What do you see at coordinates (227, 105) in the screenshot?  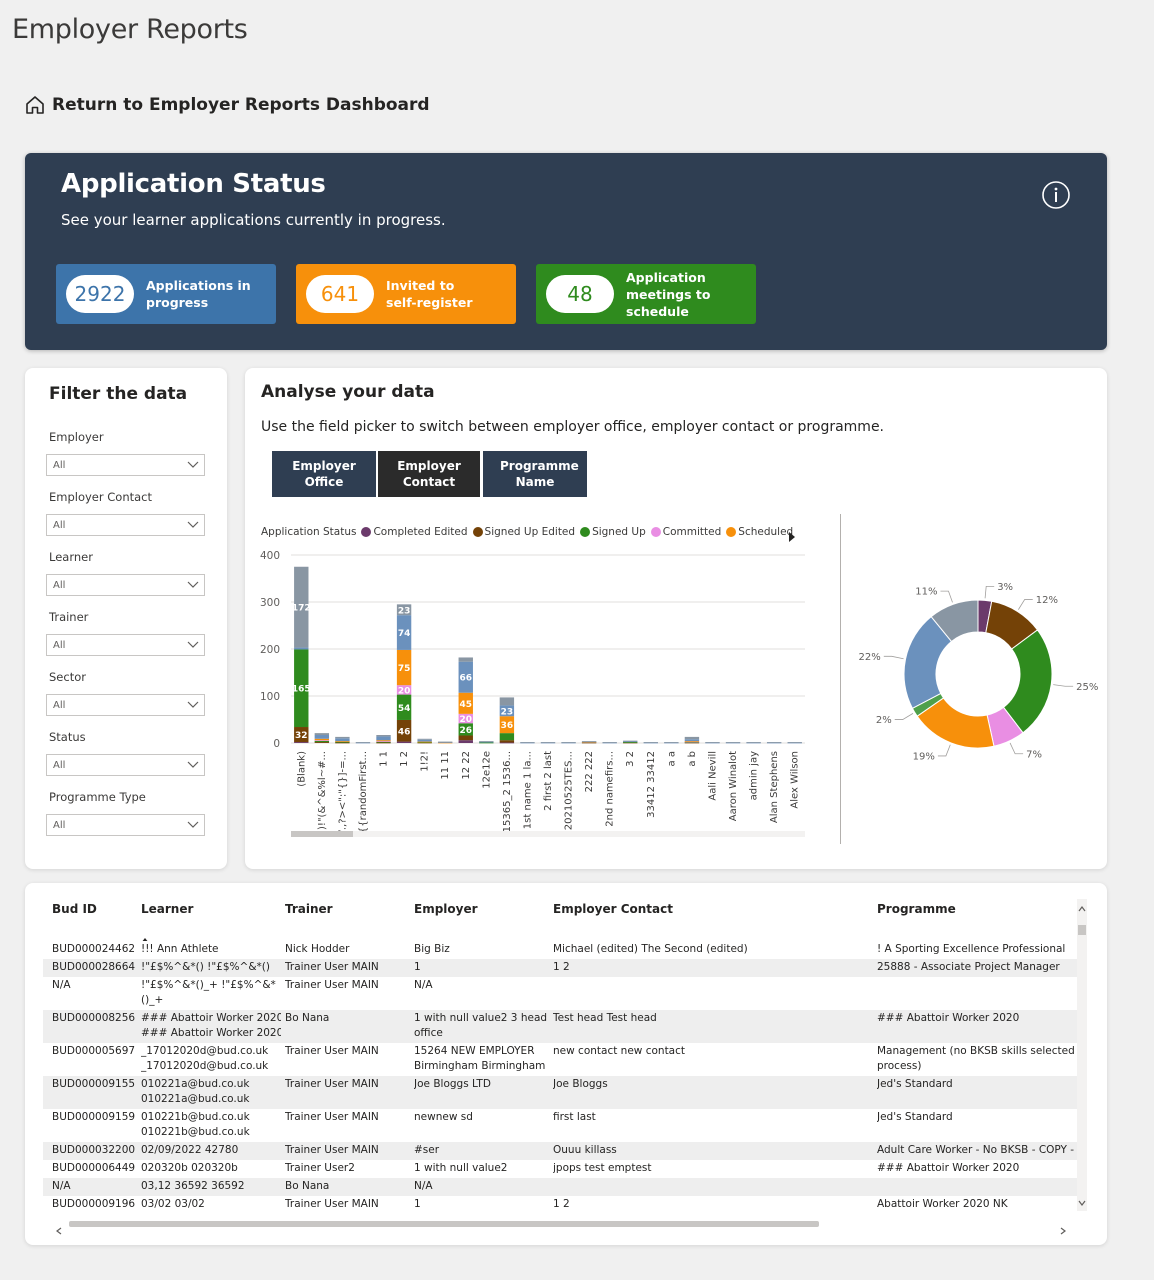 I see `return-to-dashboard-link: Return to Employer Reports Dashboard` at bounding box center [227, 105].